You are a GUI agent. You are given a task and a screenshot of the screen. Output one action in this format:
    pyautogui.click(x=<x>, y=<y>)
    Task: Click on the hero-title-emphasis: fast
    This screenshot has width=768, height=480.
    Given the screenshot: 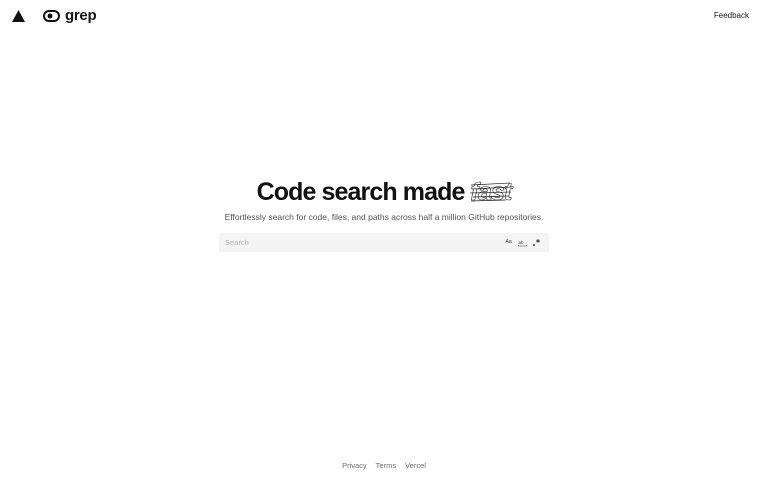 What is the action you would take?
    pyautogui.click(x=491, y=192)
    